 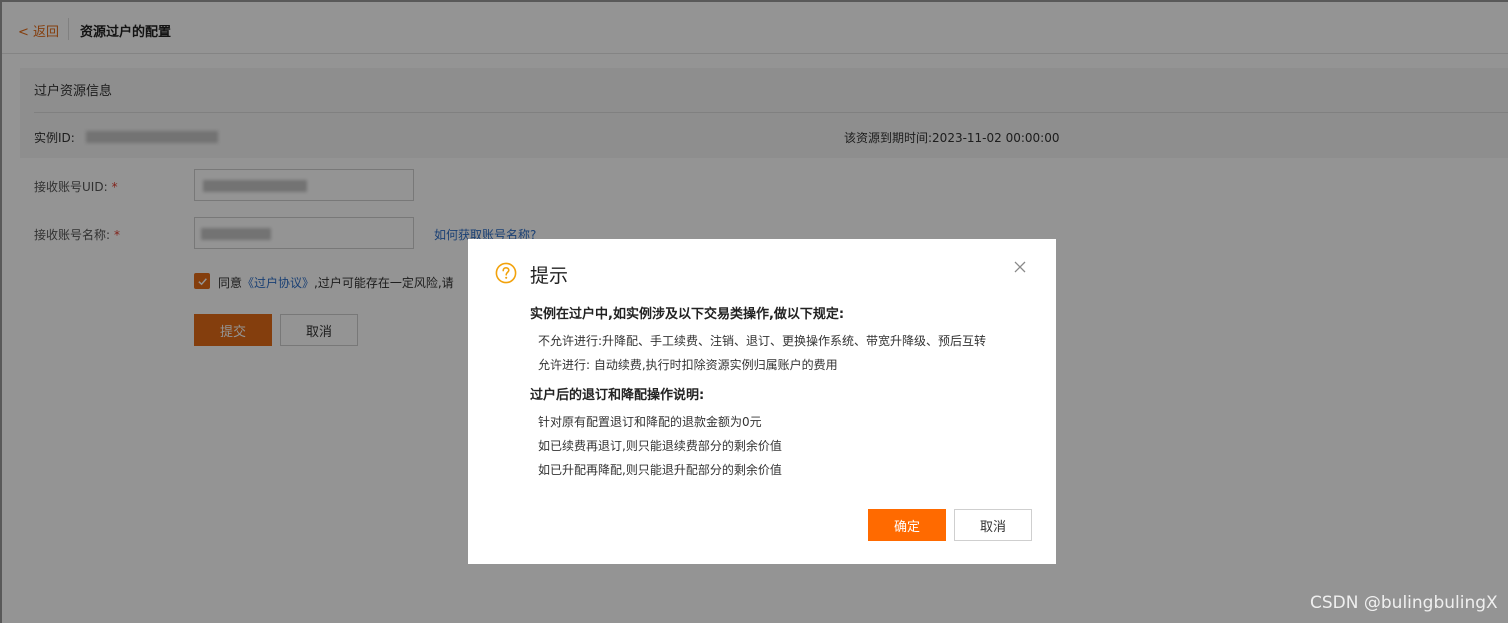 What do you see at coordinates (1404, 603) in the screenshot?
I see `watermark: CSDN @bulingbulingX` at bounding box center [1404, 603].